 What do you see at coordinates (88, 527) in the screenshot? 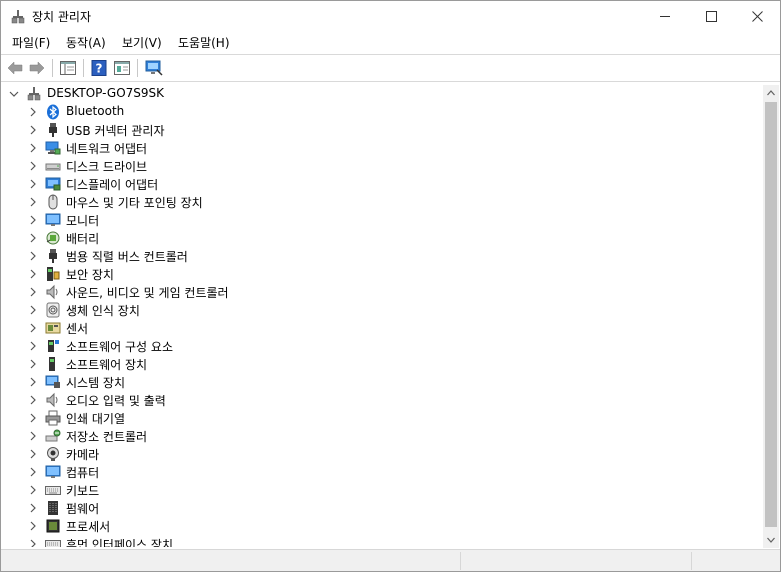
I see `tree-item-label: 프로세서` at bounding box center [88, 527].